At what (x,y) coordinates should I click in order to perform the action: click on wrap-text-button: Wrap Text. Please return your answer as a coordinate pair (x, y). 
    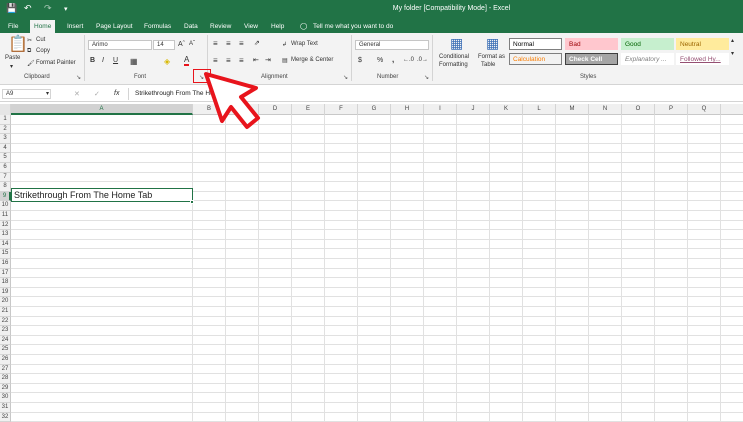
    Looking at the image, I should click on (304, 44).